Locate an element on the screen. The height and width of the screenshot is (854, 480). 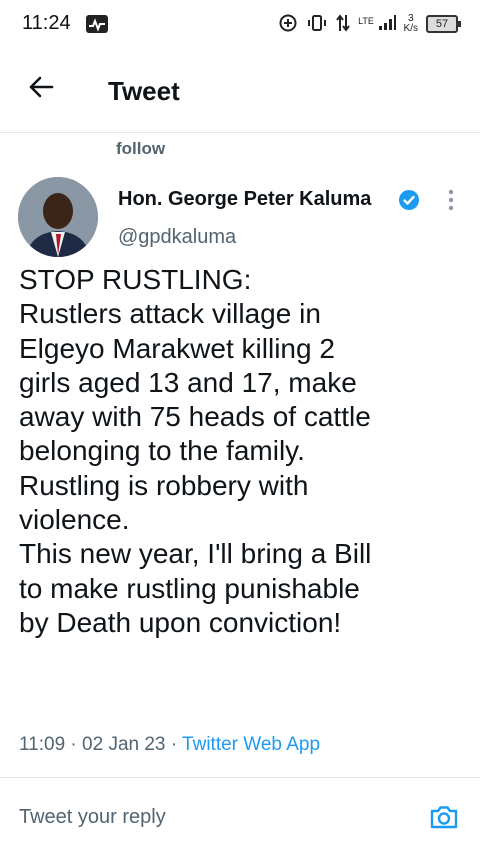
battery-icon: 57 is located at coordinates (443, 24).